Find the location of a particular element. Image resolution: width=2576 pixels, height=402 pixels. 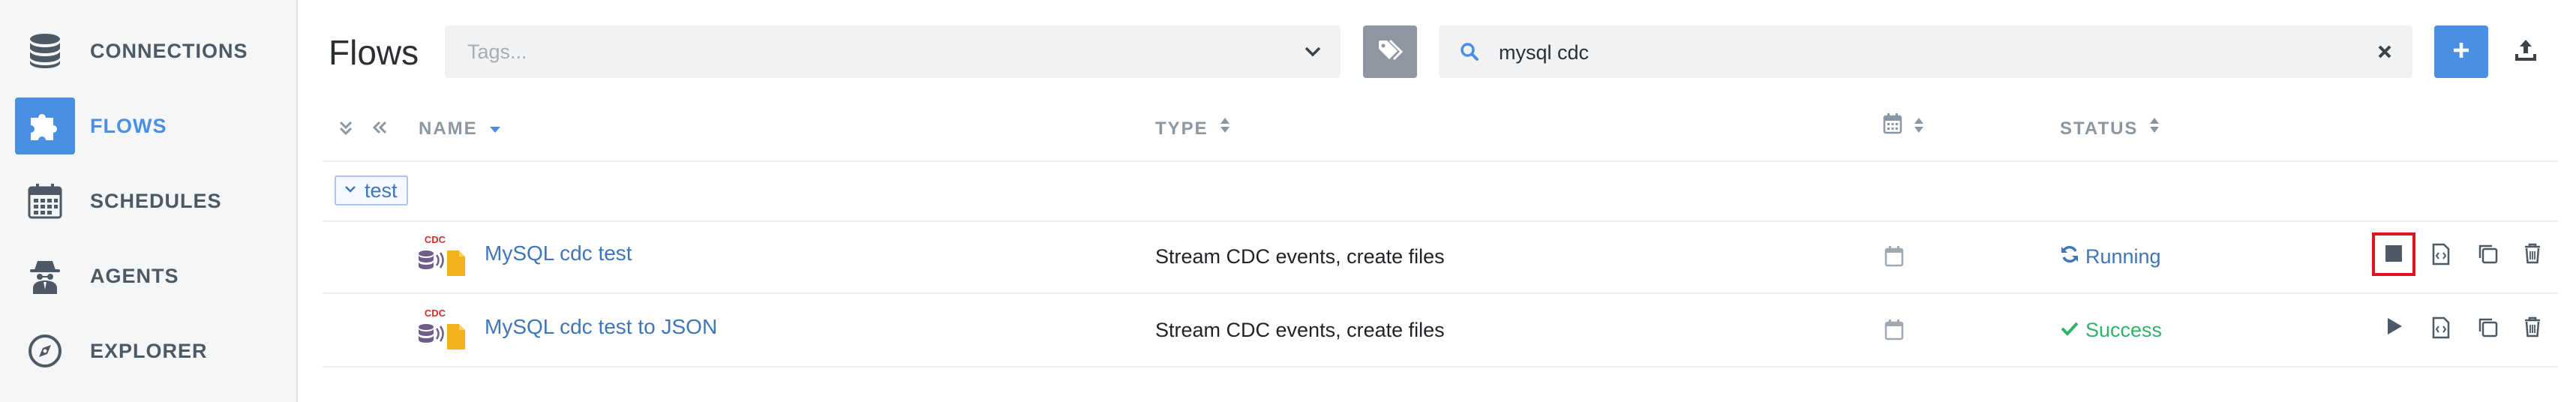

sidebar-item-explorer: EXPLORER is located at coordinates (148, 351).